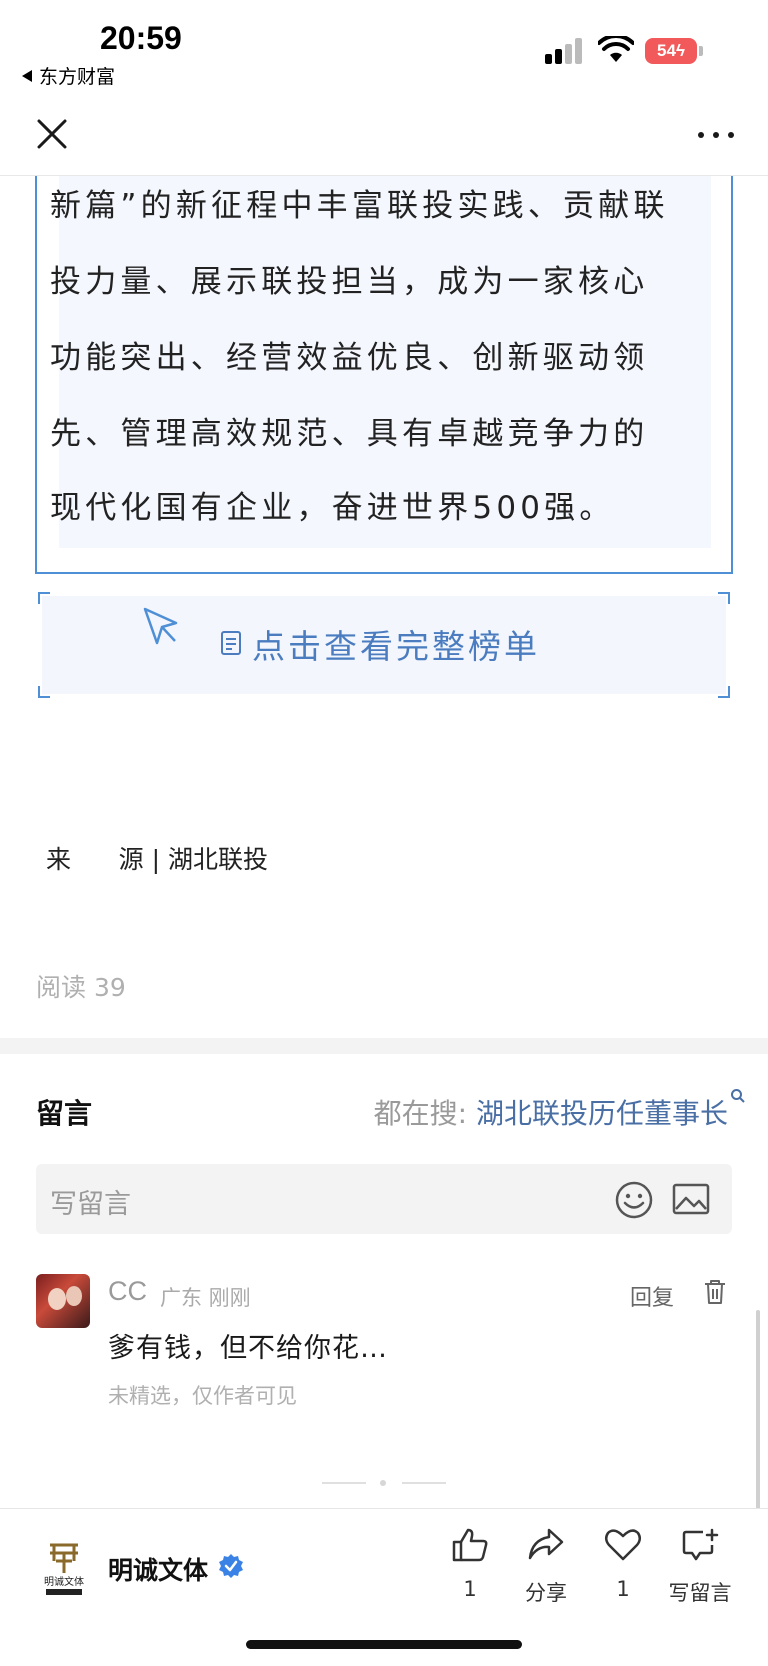  I want to click on page-indicator, so click(384, 1483).